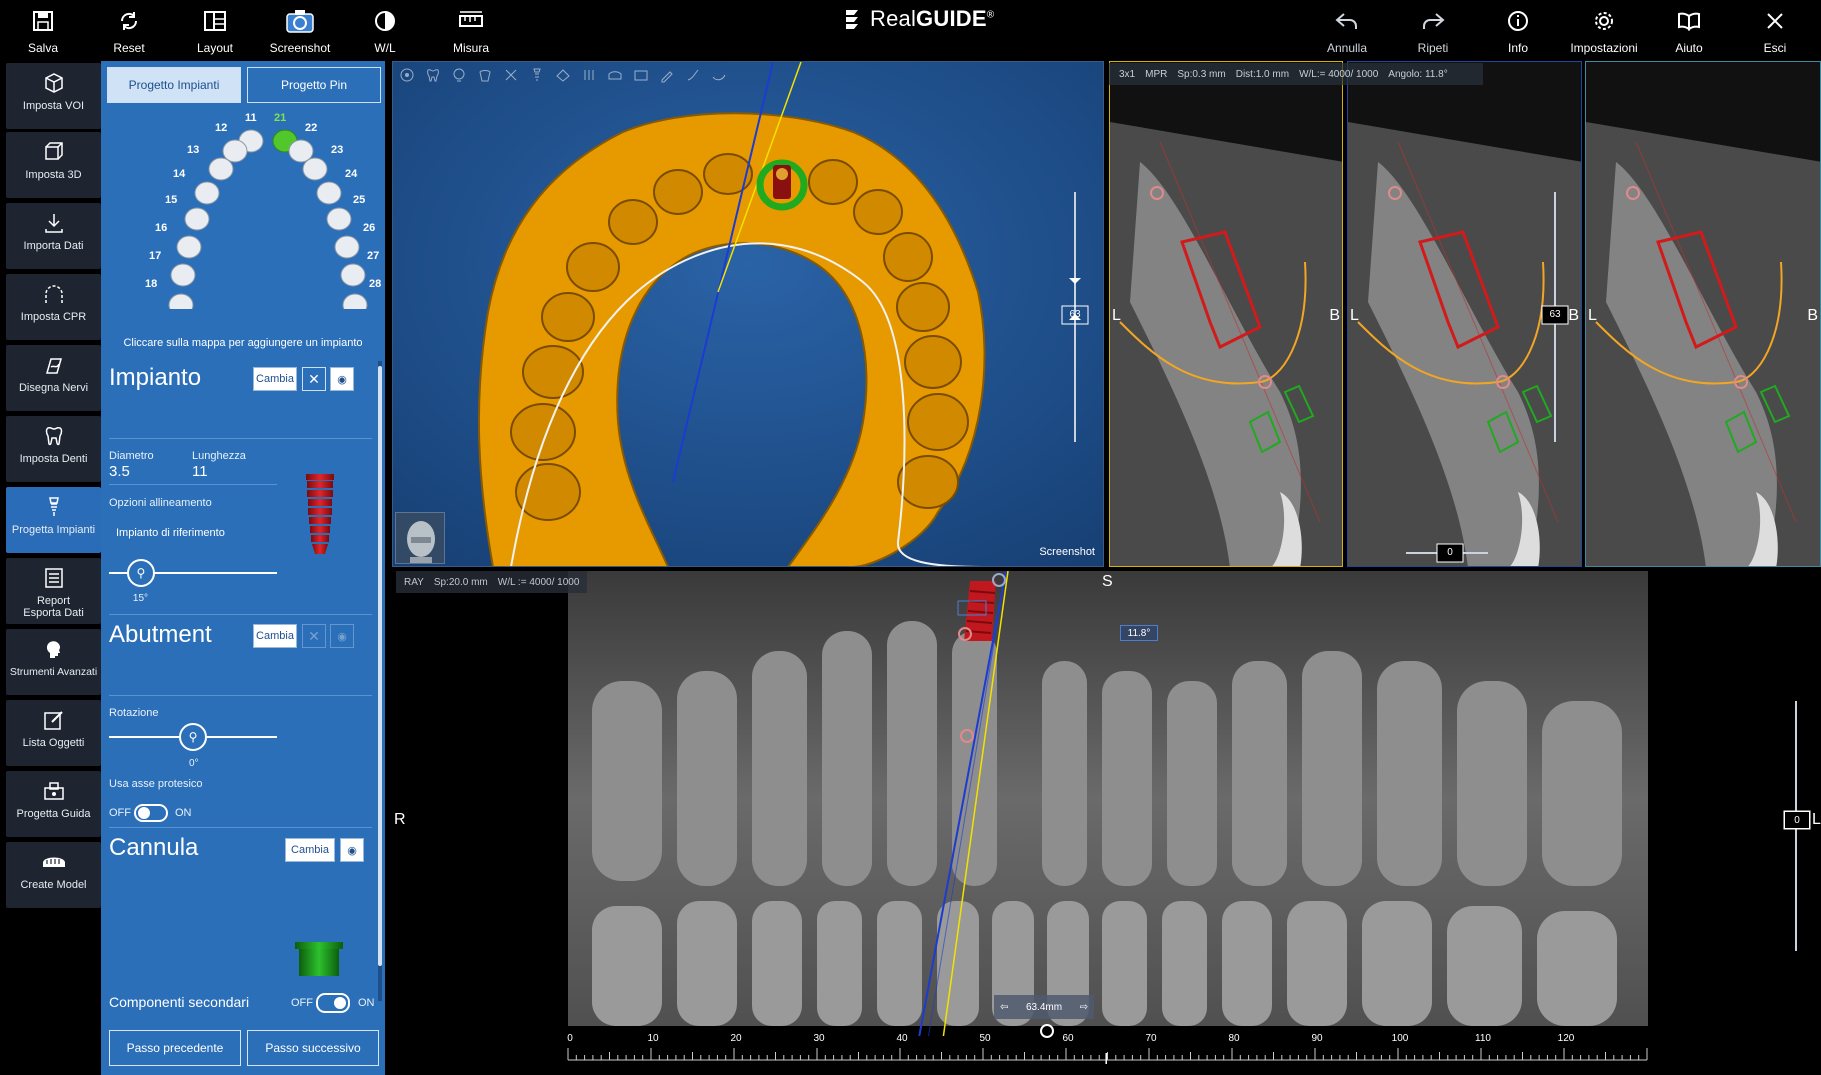 This screenshot has height=1075, width=1821. Describe the element at coordinates (1775, 30) in the screenshot. I see `exit-button: Esci` at that location.